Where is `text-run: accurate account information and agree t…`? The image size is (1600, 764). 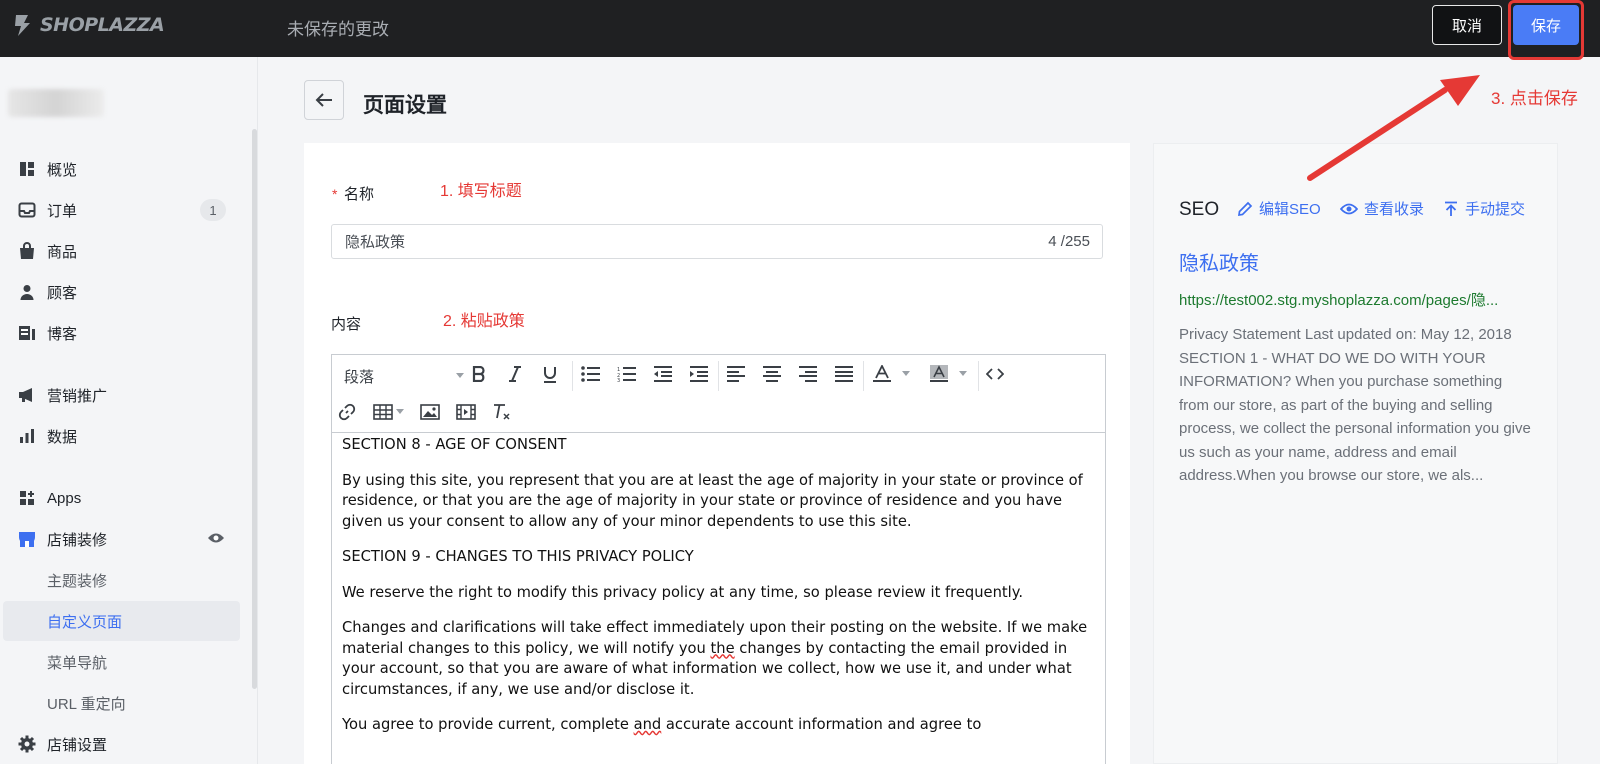
text-run: accurate account information and agree t… is located at coordinates (821, 724).